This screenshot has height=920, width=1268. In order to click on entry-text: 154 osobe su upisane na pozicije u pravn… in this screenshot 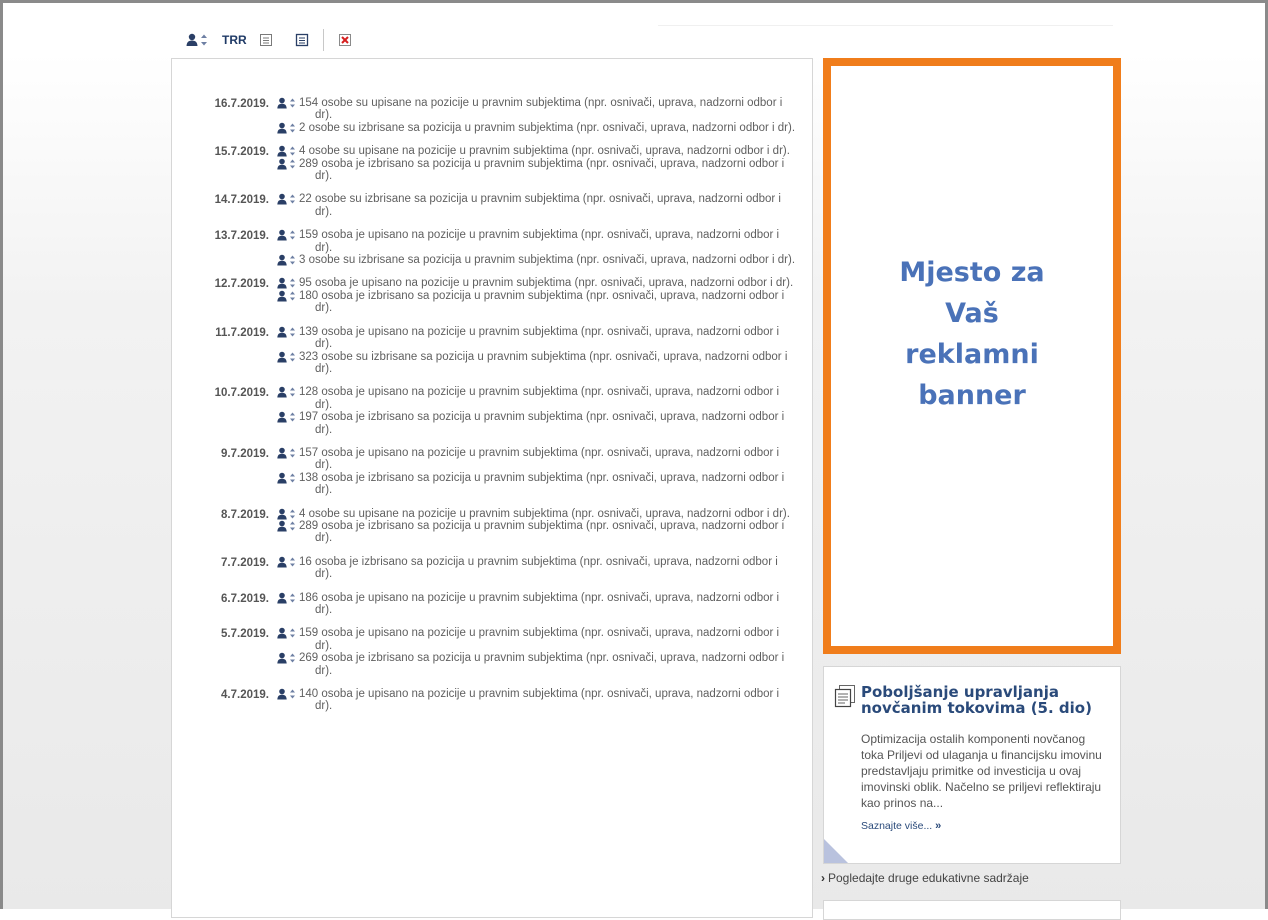, I will do `click(541, 109)`.